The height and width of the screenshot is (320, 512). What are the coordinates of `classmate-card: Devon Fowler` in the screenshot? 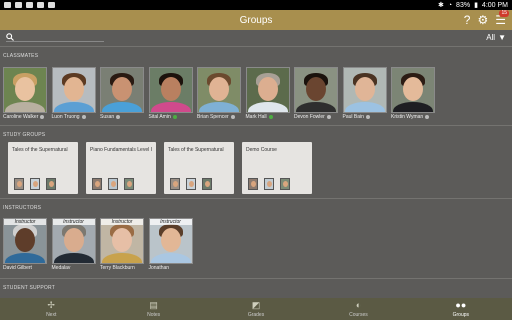 It's located at (317, 93).